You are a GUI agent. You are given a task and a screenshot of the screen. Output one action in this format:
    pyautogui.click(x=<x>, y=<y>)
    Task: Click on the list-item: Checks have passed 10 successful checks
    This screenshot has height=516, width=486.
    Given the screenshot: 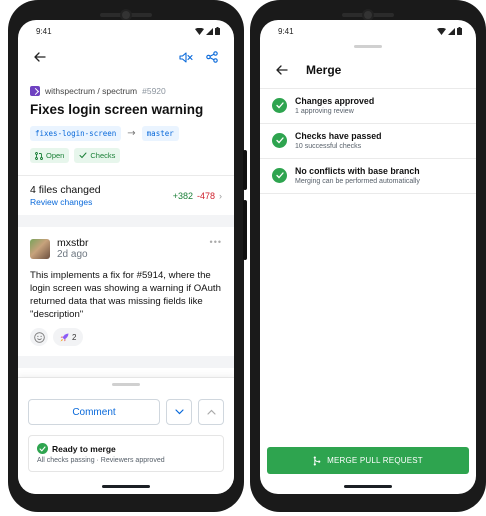 What is the action you would take?
    pyautogui.click(x=368, y=141)
    